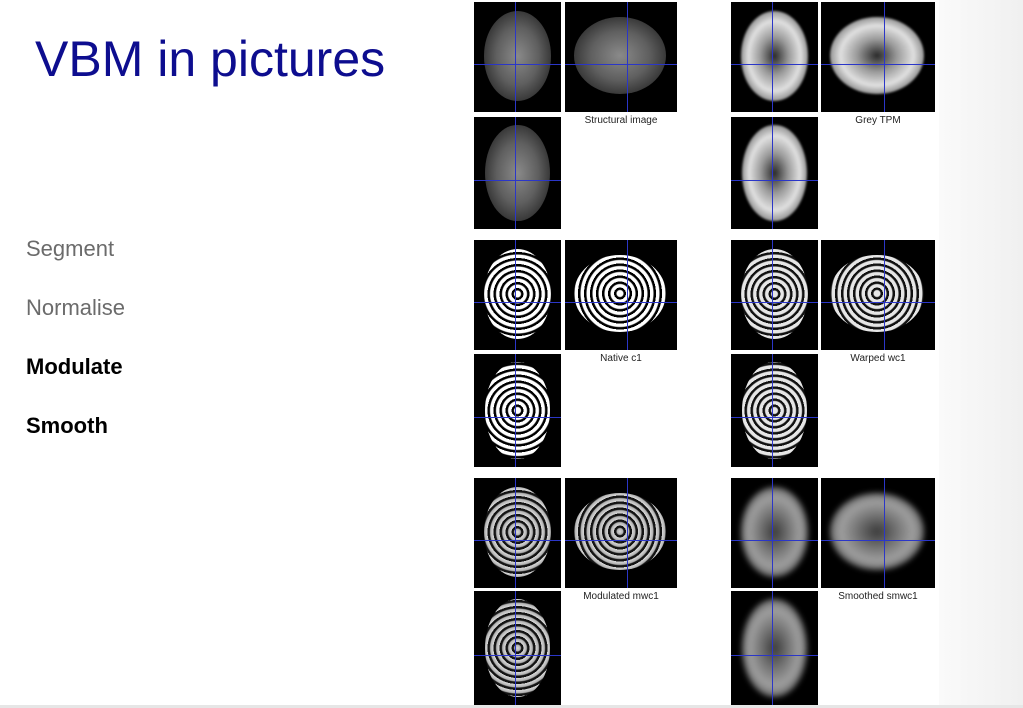  I want to click on panel-caption: Grey TPM, so click(878, 120).